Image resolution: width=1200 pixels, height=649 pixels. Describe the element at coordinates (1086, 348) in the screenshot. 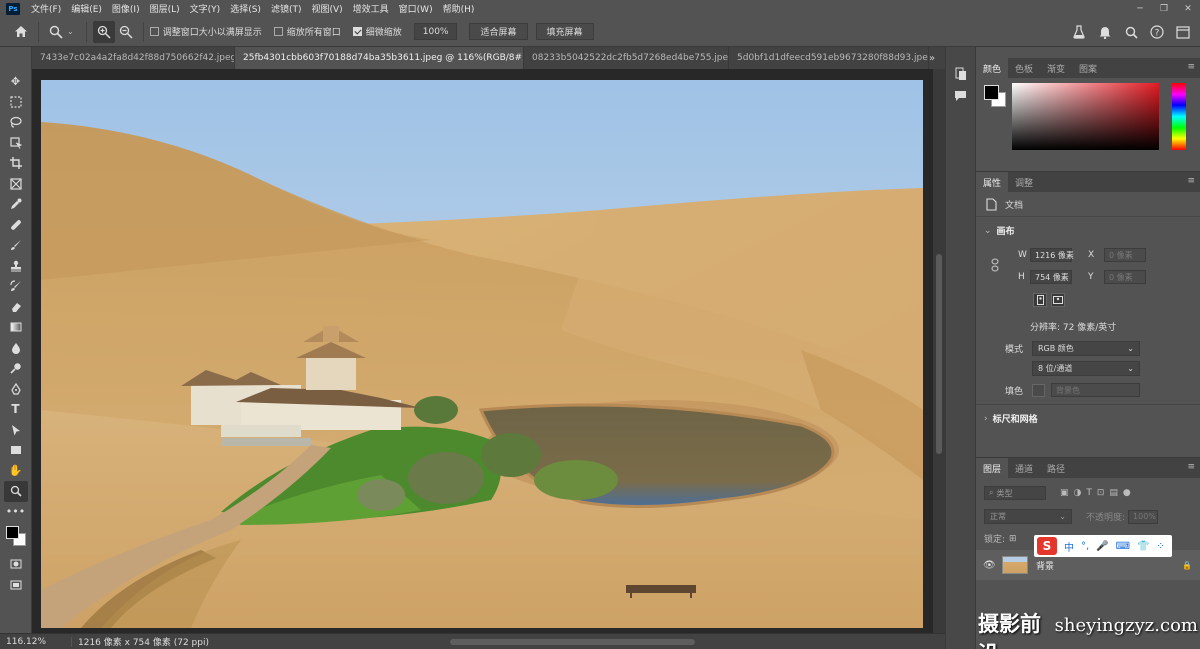

I see `mode-select: RGB 颜色 ⌄` at that location.